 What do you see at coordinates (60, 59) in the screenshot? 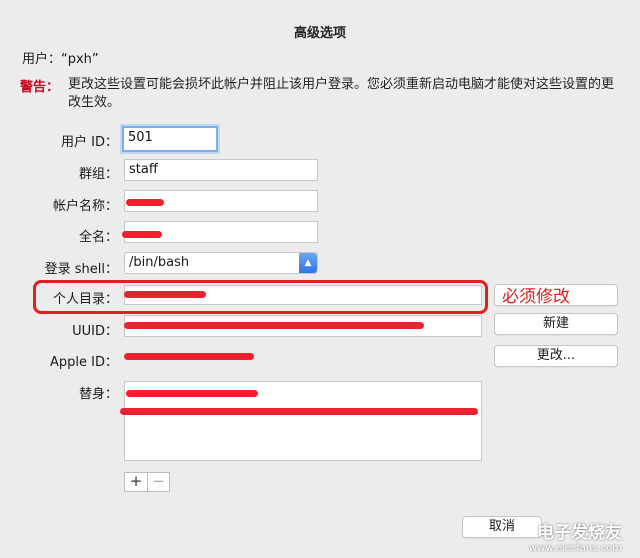
I see `user-line: 用户：“pxh”` at bounding box center [60, 59].